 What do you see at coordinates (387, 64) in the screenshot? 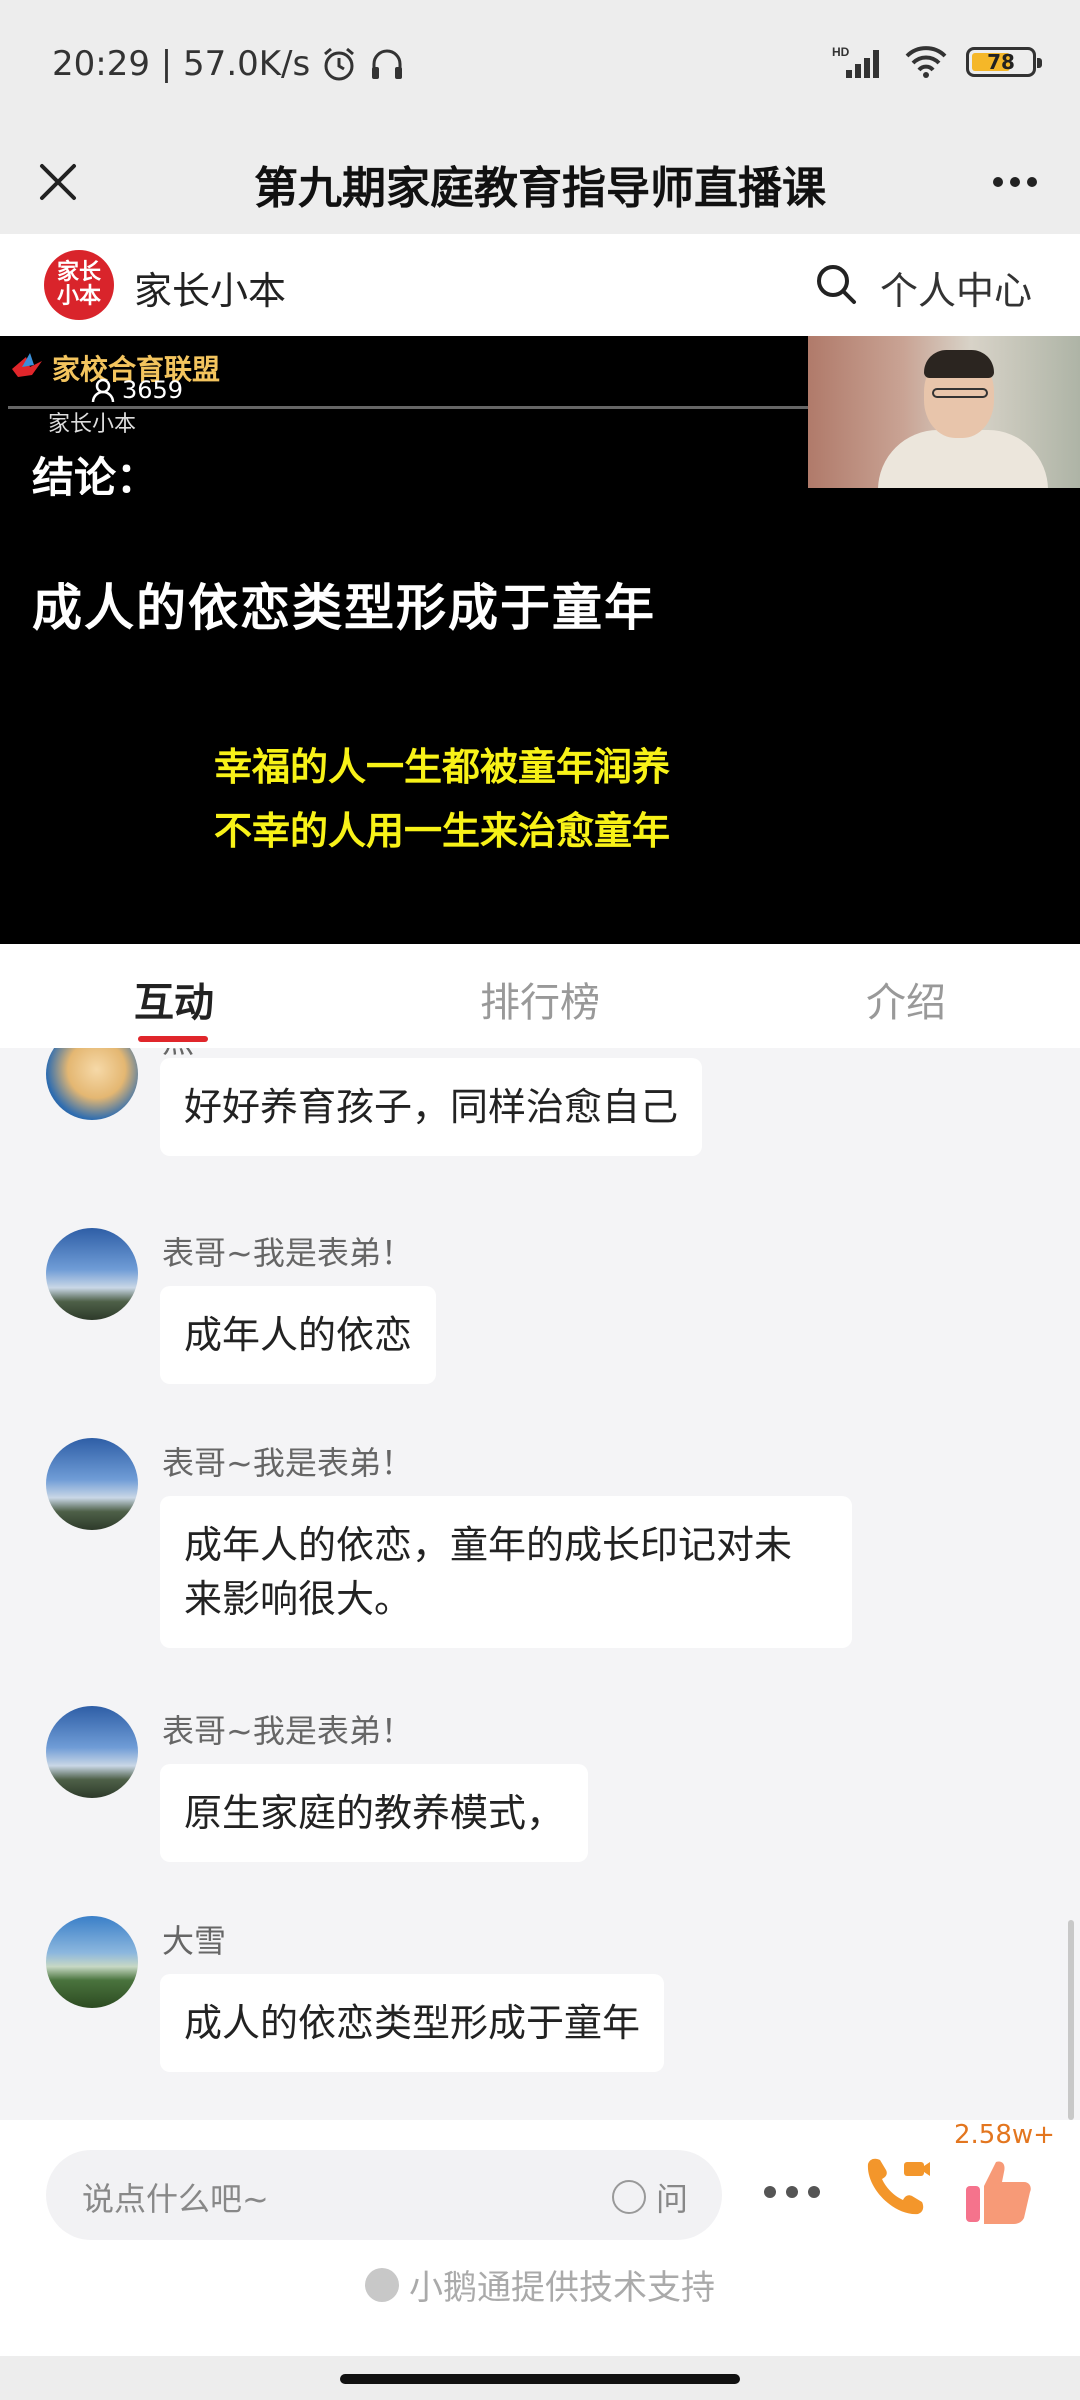
I see `headphones-icon` at bounding box center [387, 64].